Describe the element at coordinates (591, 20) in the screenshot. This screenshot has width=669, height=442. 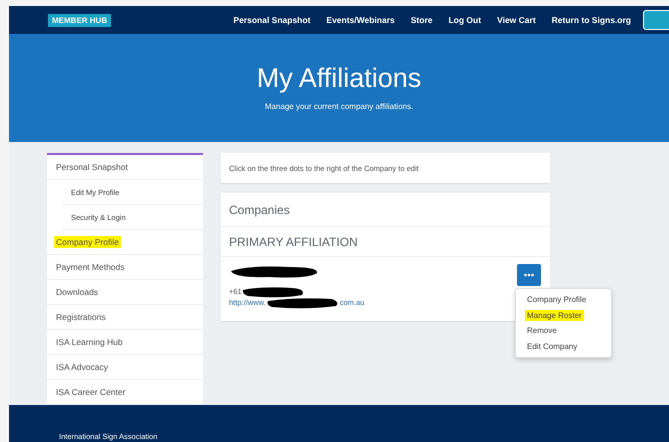
I see `nav-link: Return to Signs.org` at that location.